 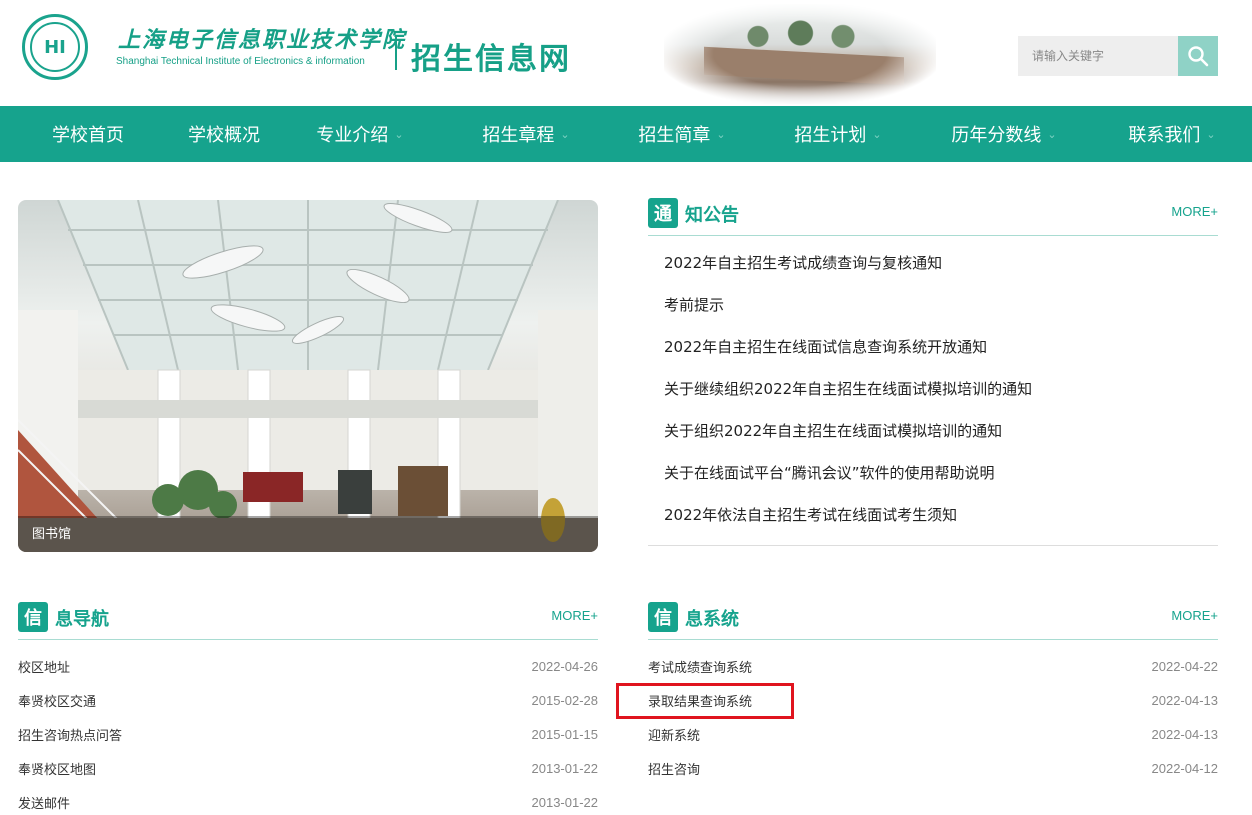 I want to click on list-item-date: 2022-04-26, so click(x=565, y=666).